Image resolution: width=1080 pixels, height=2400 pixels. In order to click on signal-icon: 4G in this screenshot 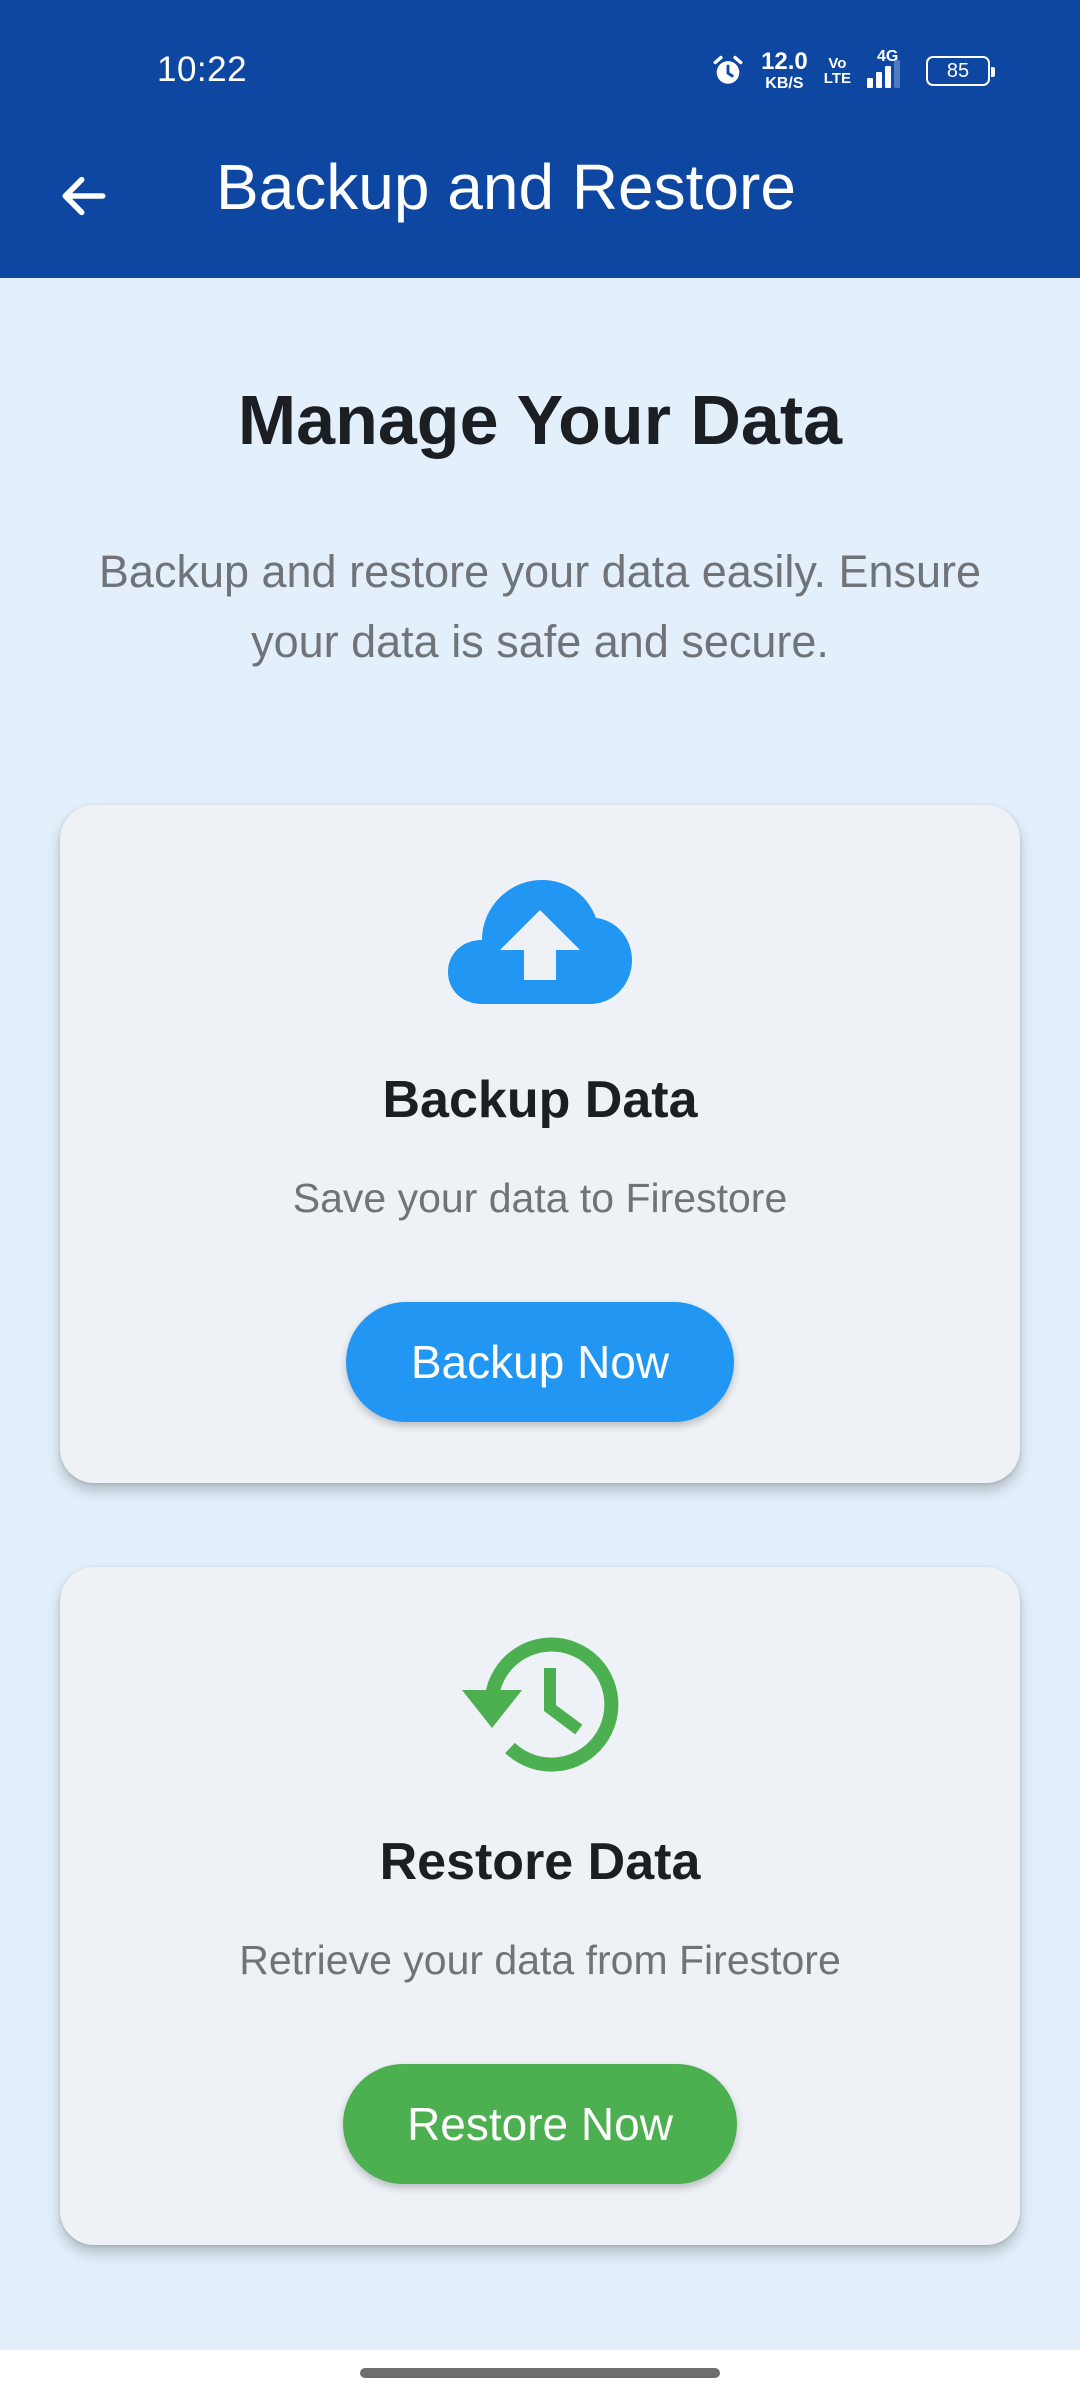, I will do `click(883, 68)`.